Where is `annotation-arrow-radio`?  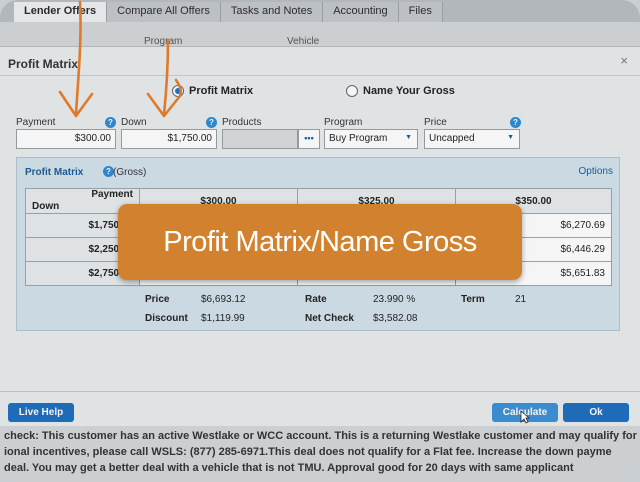
annotation-arrow-radio is located at coordinates (178, 88).